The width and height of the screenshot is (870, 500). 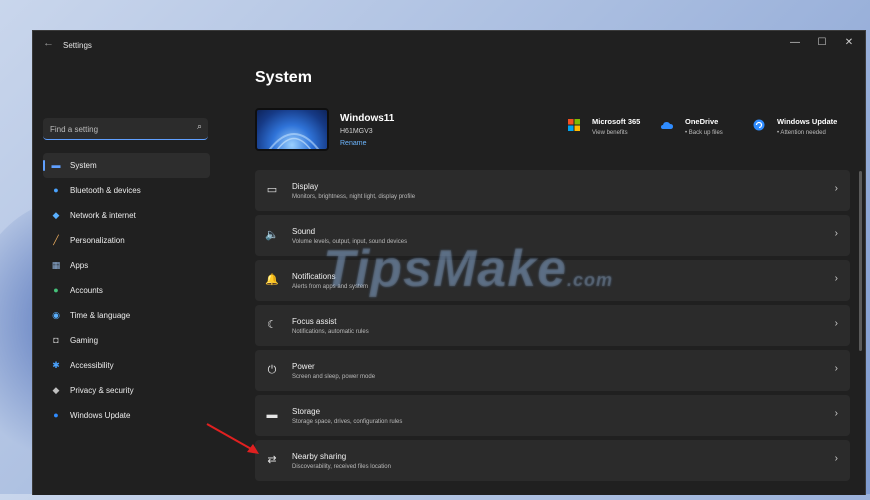 I want to click on wifi-icon: ◆, so click(x=56, y=215).